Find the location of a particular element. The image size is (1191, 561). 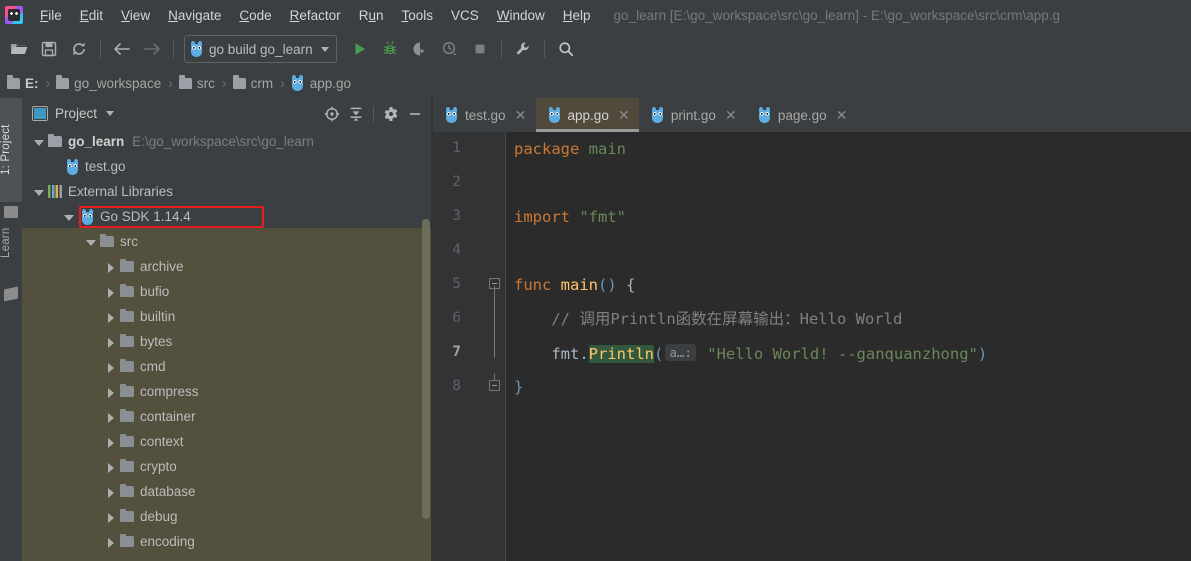

editor-tab-test-go: test.go ✕ is located at coordinates (484, 115).